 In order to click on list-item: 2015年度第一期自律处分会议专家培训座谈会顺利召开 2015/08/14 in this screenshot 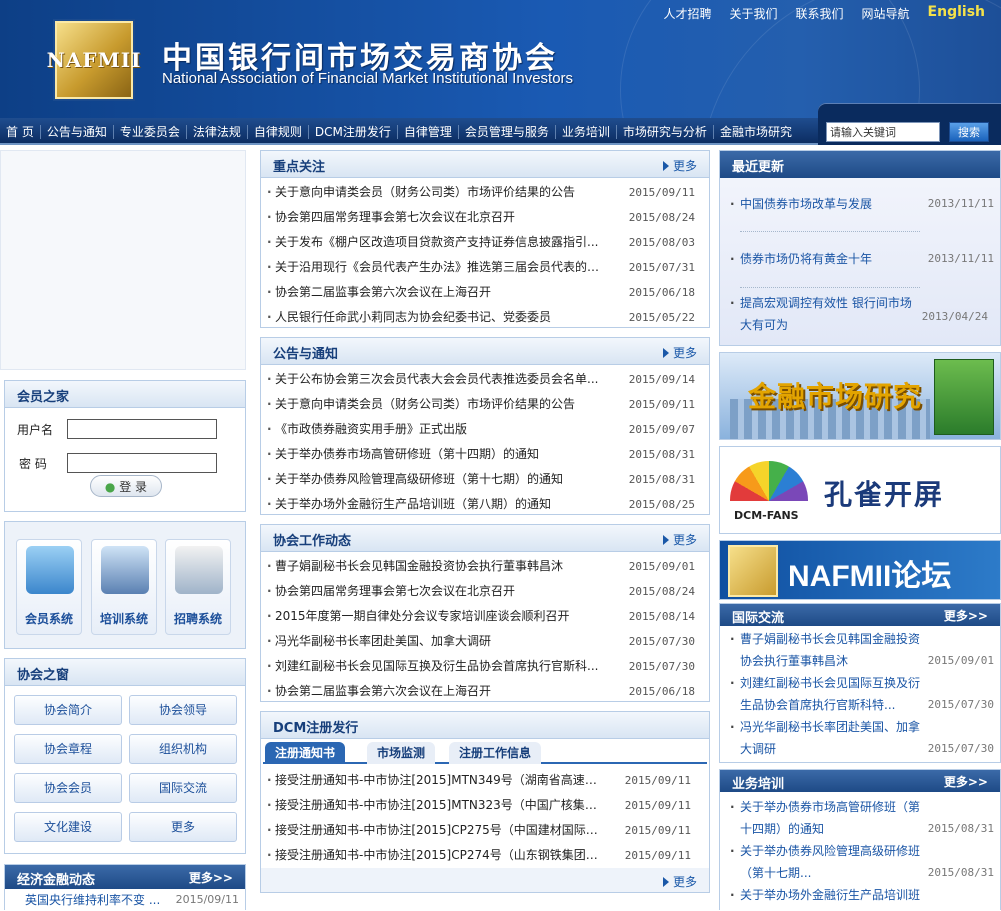, I will do `click(485, 616)`.